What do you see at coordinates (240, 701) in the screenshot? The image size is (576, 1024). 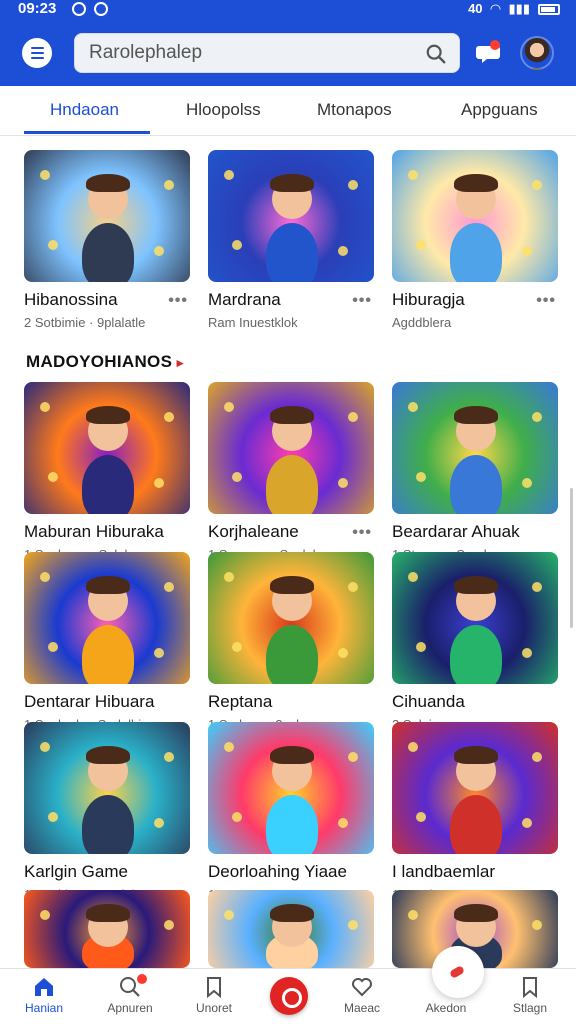 I see `game-title: Reptana` at bounding box center [240, 701].